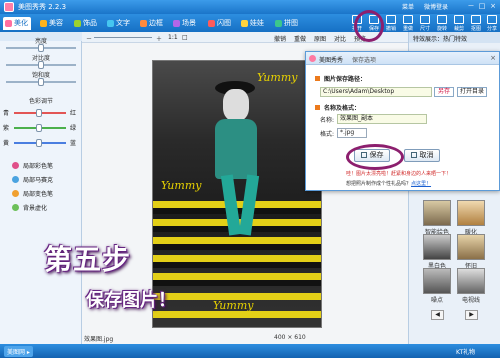  What do you see at coordinates (471, 213) in the screenshot?
I see `effect-thumb-warm` at bounding box center [471, 213].